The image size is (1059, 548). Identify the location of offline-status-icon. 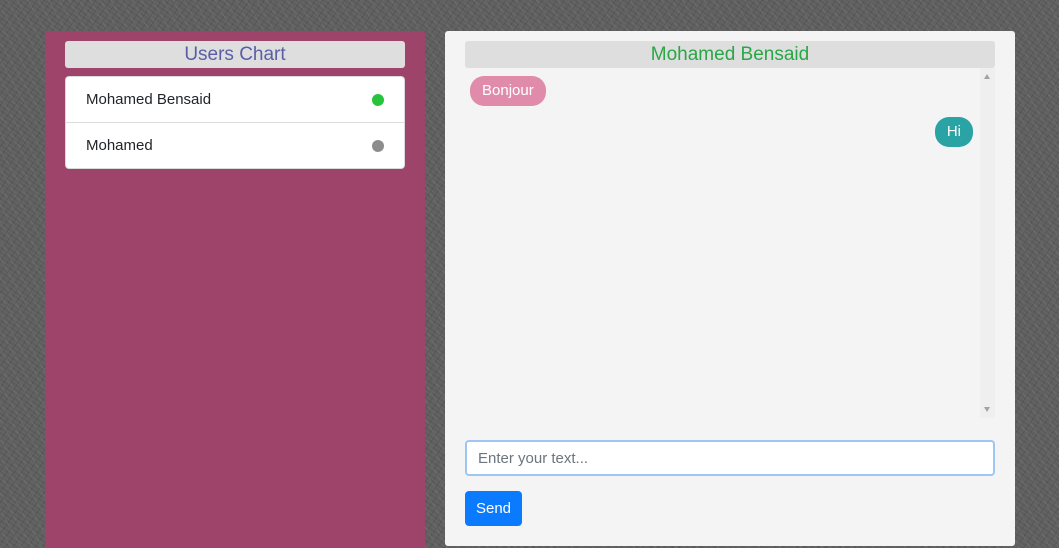
(378, 146).